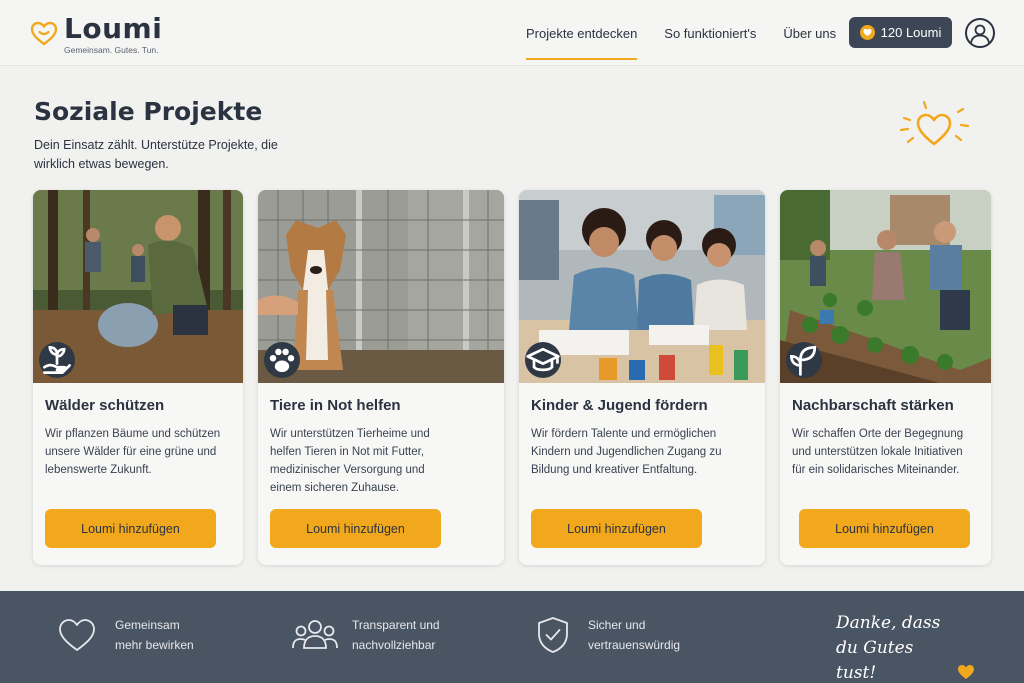 This screenshot has width=1024, height=683. I want to click on shield-check-icon, so click(553, 635).